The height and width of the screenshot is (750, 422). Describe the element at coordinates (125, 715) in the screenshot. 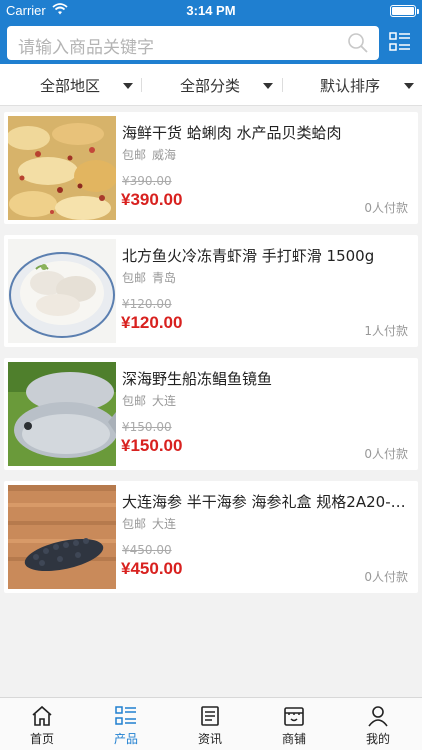

I see `product-list-icon` at that location.